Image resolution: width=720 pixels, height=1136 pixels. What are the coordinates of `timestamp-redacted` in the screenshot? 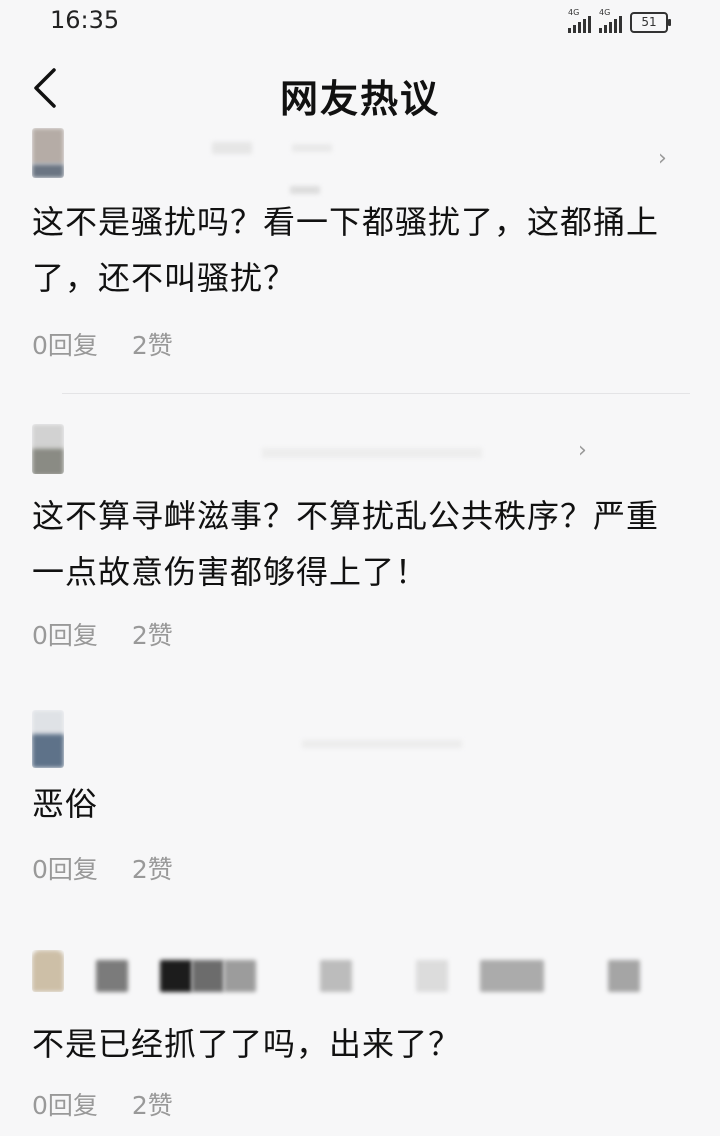 It's located at (305, 190).